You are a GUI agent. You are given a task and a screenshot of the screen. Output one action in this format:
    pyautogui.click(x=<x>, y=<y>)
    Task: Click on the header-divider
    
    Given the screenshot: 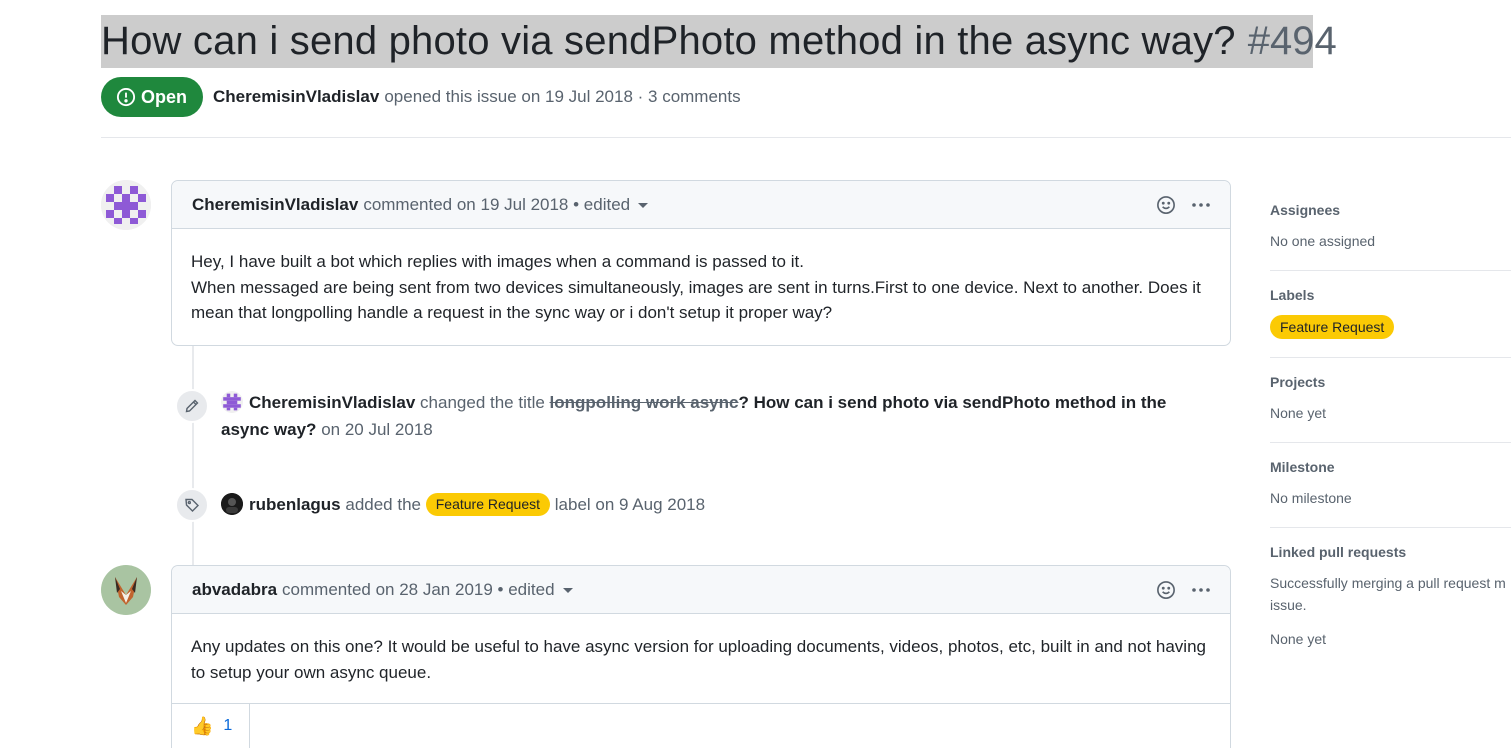 What is the action you would take?
    pyautogui.click(x=806, y=137)
    